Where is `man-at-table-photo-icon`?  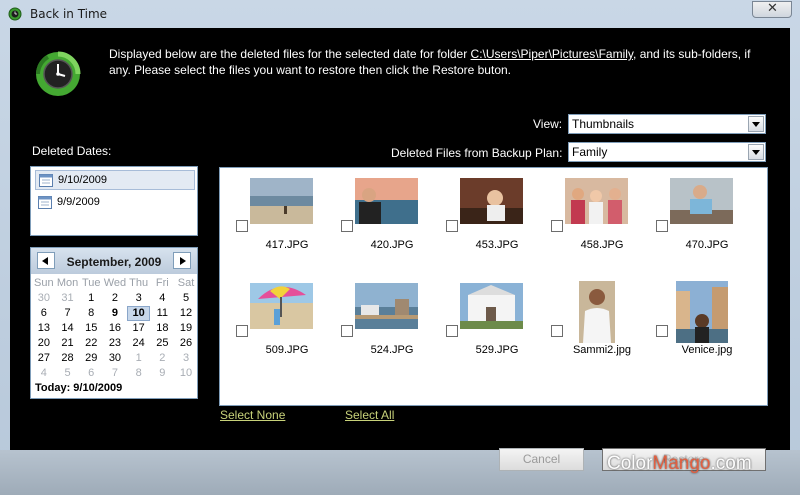 man-at-table-photo-icon is located at coordinates (701, 201).